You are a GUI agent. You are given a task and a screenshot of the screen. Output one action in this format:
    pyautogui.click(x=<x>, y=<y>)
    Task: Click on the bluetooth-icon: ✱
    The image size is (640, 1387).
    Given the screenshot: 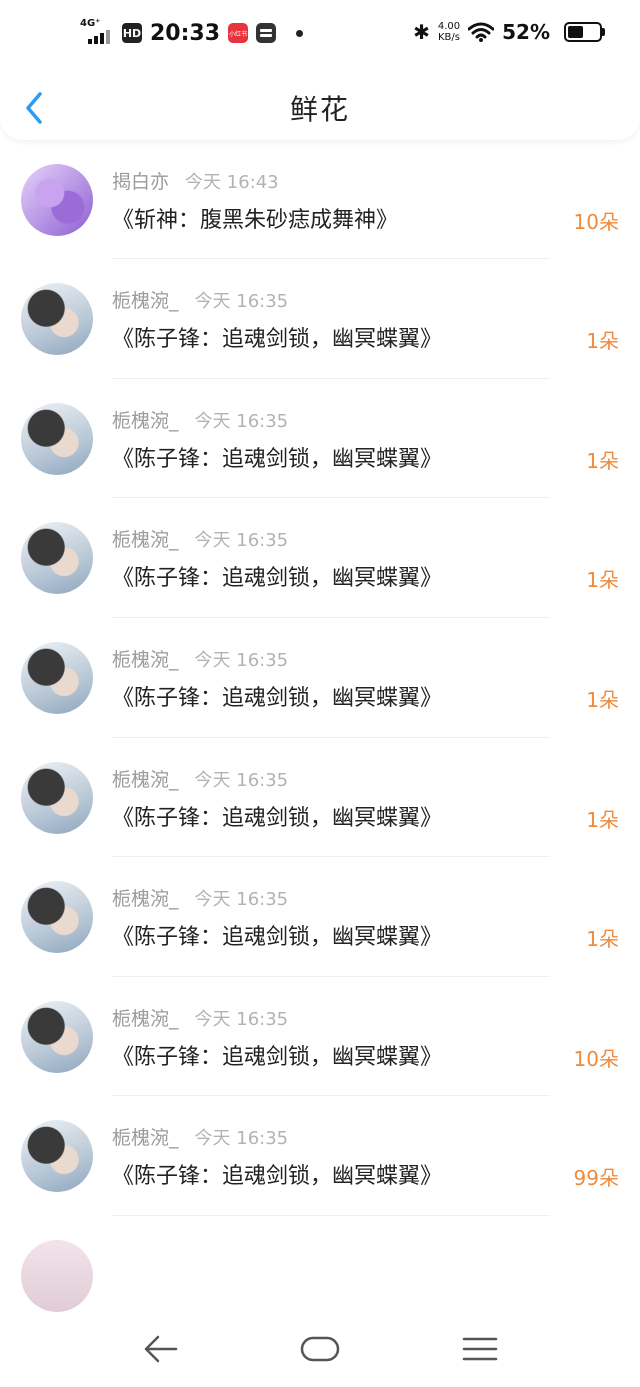 What is the action you would take?
    pyautogui.click(x=421, y=32)
    